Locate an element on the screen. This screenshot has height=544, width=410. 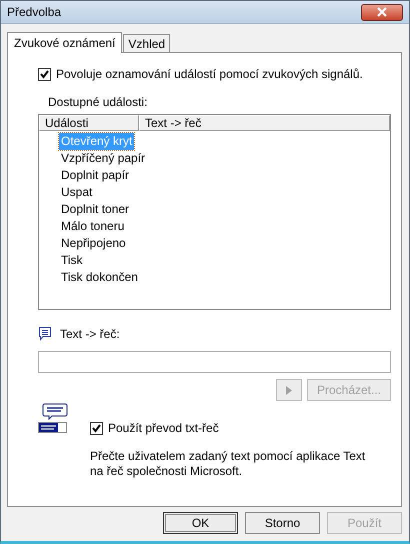
play-icon is located at coordinates (289, 390).